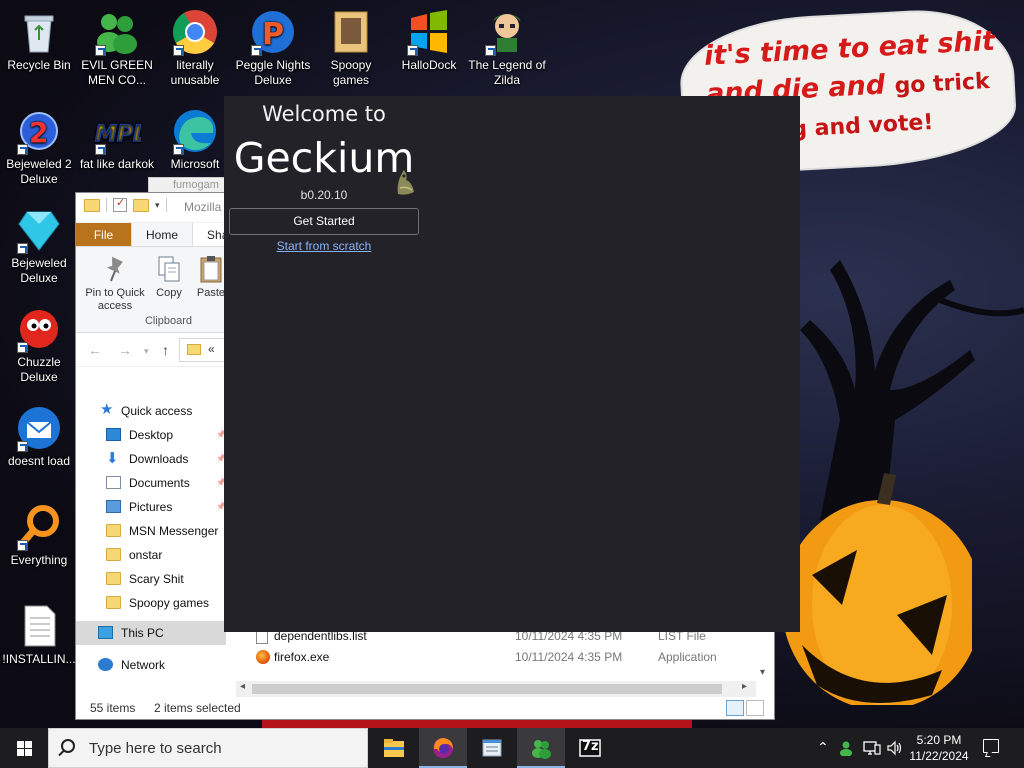 The width and height of the screenshot is (1024, 768). Describe the element at coordinates (117, 32) in the screenshot. I see `msn-people-icon` at that location.